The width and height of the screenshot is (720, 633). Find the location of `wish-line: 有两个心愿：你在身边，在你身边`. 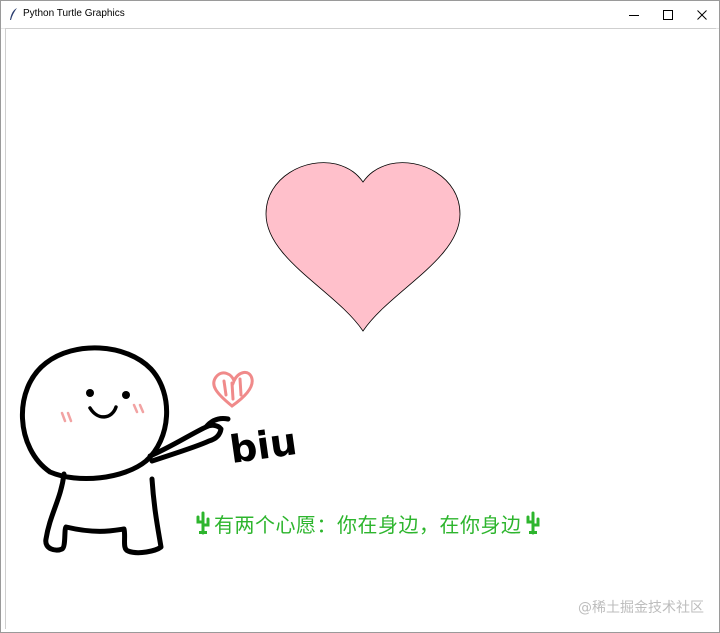

wish-line: 有两个心愿：你在身边，在你身边 is located at coordinates (368, 523).